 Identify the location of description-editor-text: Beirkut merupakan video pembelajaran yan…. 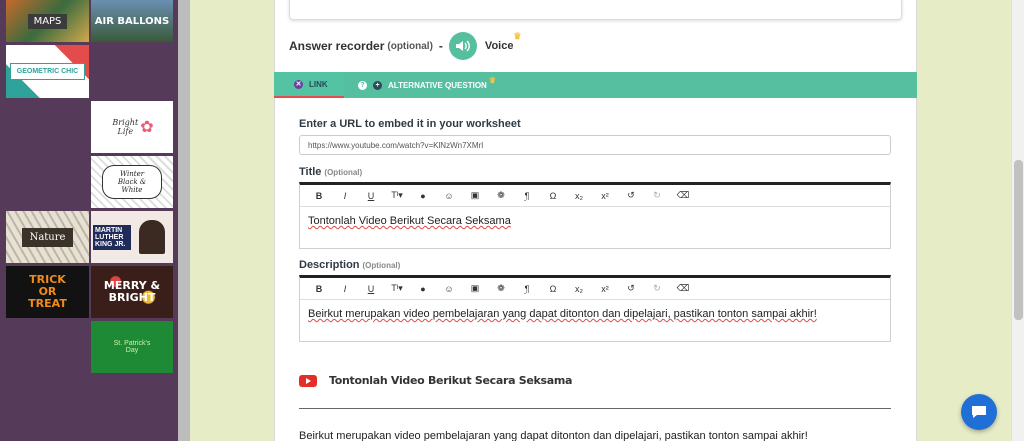
(595, 314).